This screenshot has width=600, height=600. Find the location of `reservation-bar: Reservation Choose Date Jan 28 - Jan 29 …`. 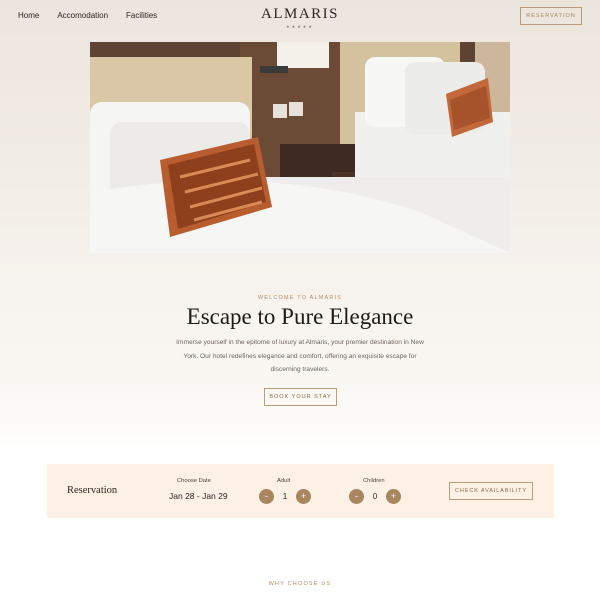

reservation-bar: Reservation Choose Date Jan 28 - Jan 29 … is located at coordinates (300, 491).